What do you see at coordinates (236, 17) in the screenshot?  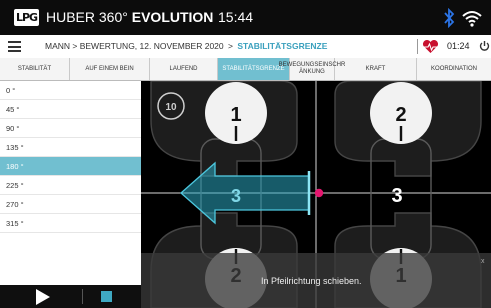 I see `clock: 15:44` at bounding box center [236, 17].